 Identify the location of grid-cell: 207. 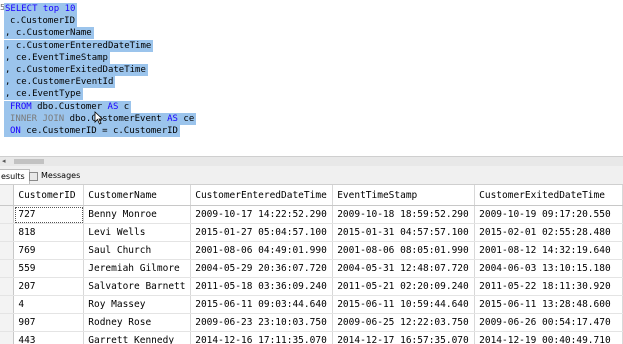
(49, 286).